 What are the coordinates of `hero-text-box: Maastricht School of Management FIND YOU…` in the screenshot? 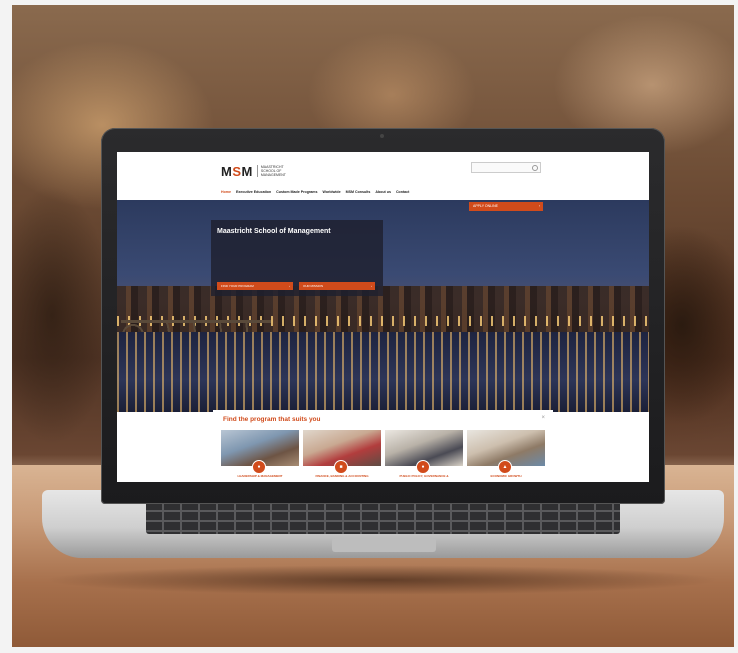 It's located at (297, 258).